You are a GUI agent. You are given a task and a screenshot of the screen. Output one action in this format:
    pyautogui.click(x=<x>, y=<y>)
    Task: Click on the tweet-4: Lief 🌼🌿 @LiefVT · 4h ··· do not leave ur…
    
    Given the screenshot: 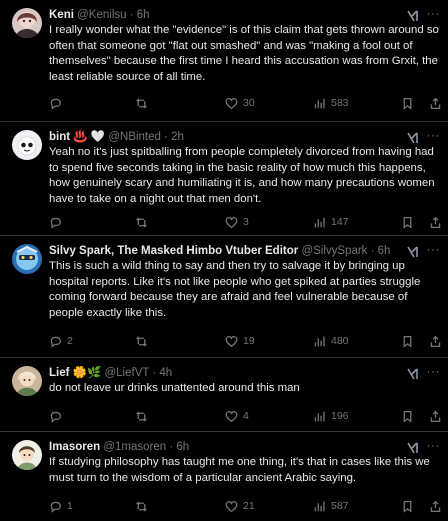 What is the action you would take?
    pyautogui.click(x=224, y=395)
    